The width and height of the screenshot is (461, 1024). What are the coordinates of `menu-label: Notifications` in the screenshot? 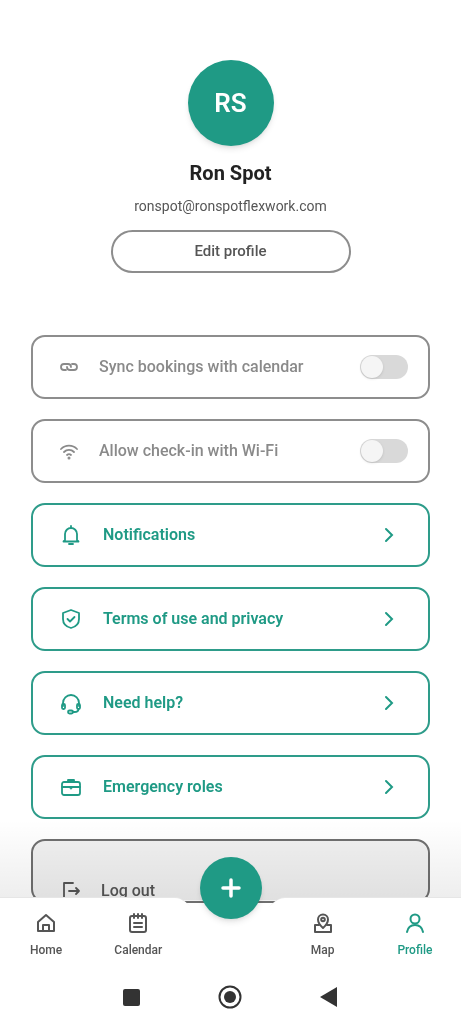 It's located at (150, 535).